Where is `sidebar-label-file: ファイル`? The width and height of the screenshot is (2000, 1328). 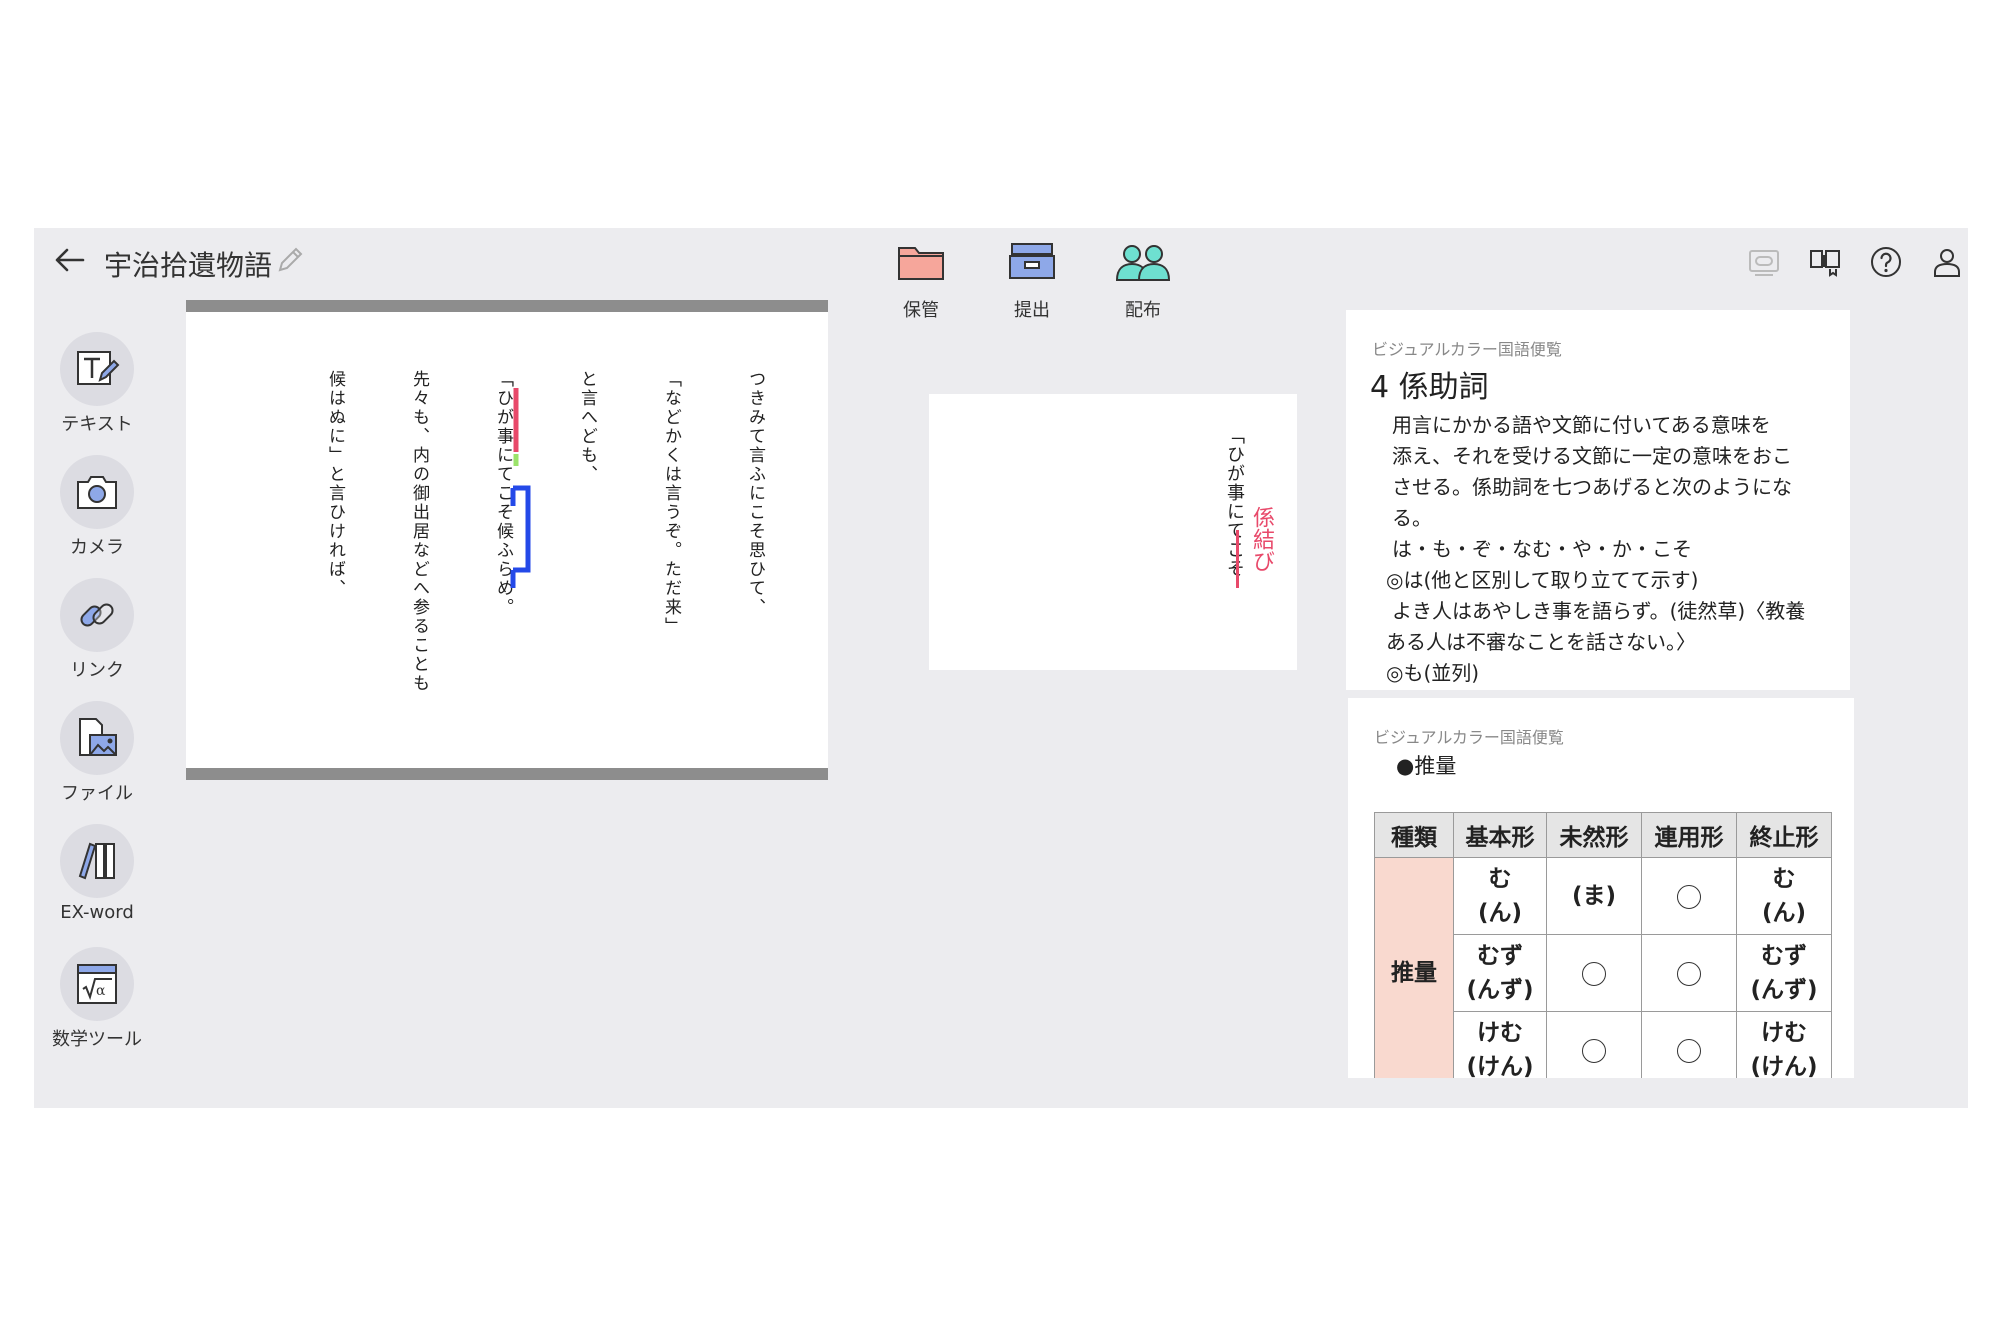 sidebar-label-file: ファイル is located at coordinates (97, 793).